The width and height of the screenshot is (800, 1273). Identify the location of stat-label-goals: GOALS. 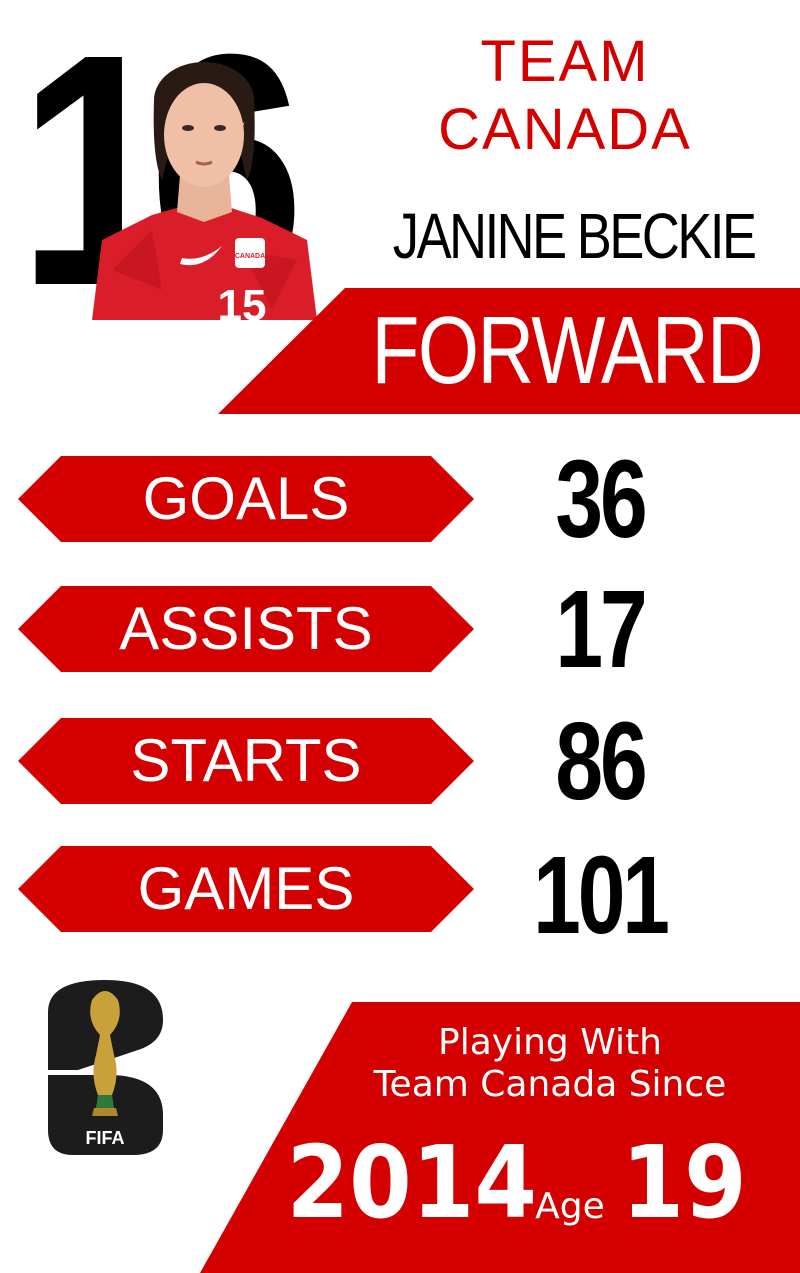
(246, 498).